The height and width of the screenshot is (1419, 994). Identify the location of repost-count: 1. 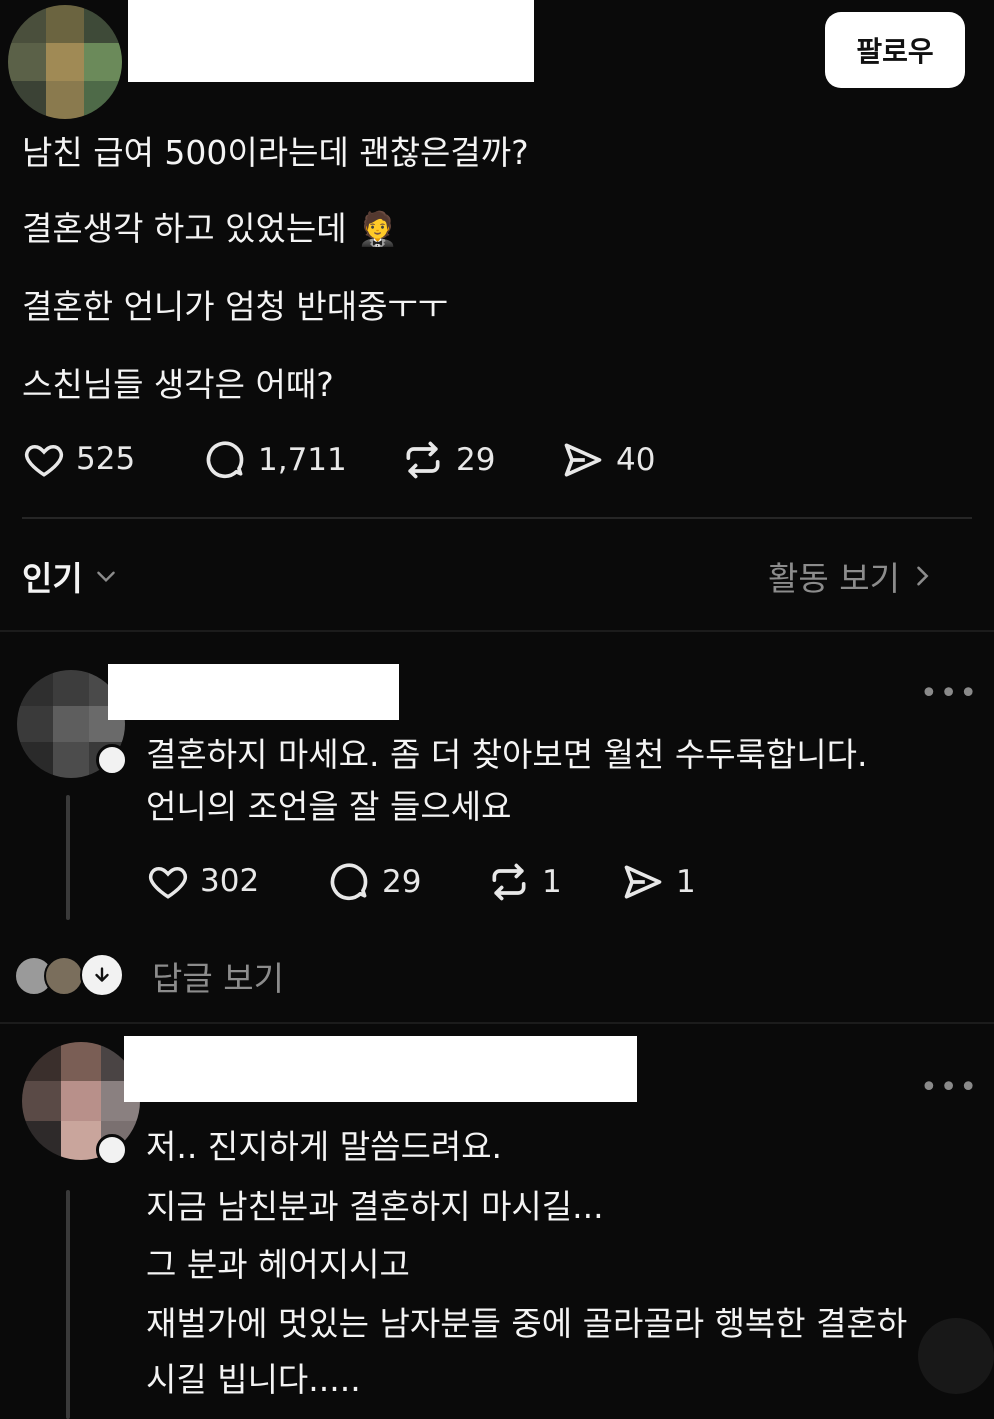
(552, 882).